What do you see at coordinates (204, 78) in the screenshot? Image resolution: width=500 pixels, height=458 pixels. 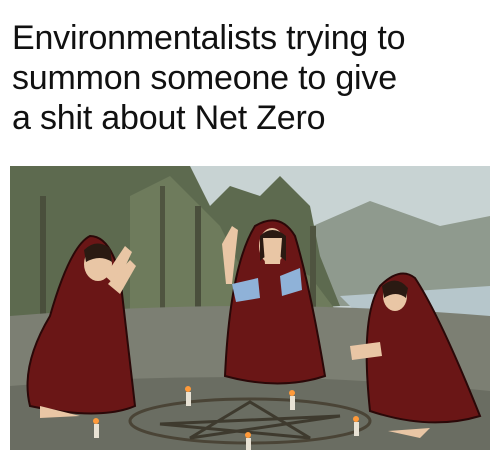 I see `caption-line-2: summon someone to give` at bounding box center [204, 78].